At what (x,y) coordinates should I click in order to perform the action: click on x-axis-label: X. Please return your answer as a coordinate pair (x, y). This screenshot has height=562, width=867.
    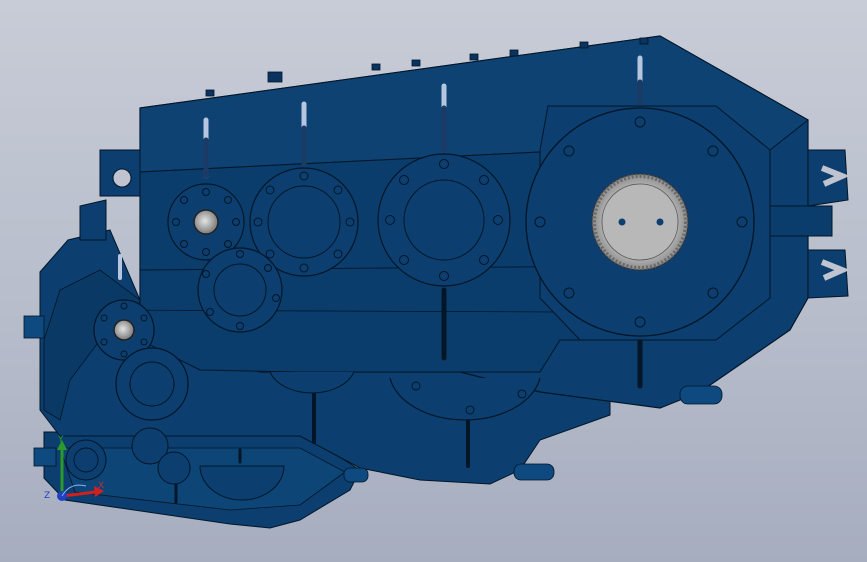
    Looking at the image, I should click on (101, 486).